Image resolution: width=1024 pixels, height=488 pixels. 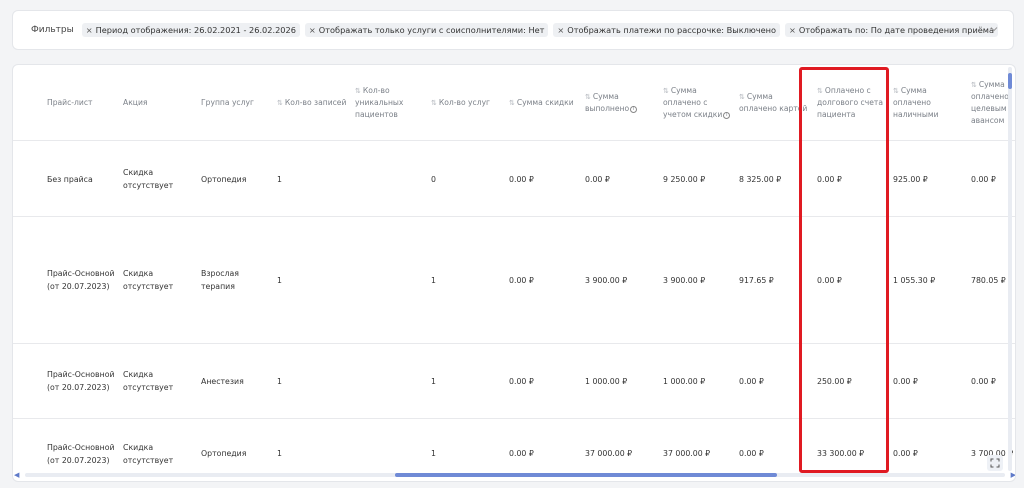 I want to click on horizontal-scrollbar: ◀ ▶, so click(x=514, y=475).